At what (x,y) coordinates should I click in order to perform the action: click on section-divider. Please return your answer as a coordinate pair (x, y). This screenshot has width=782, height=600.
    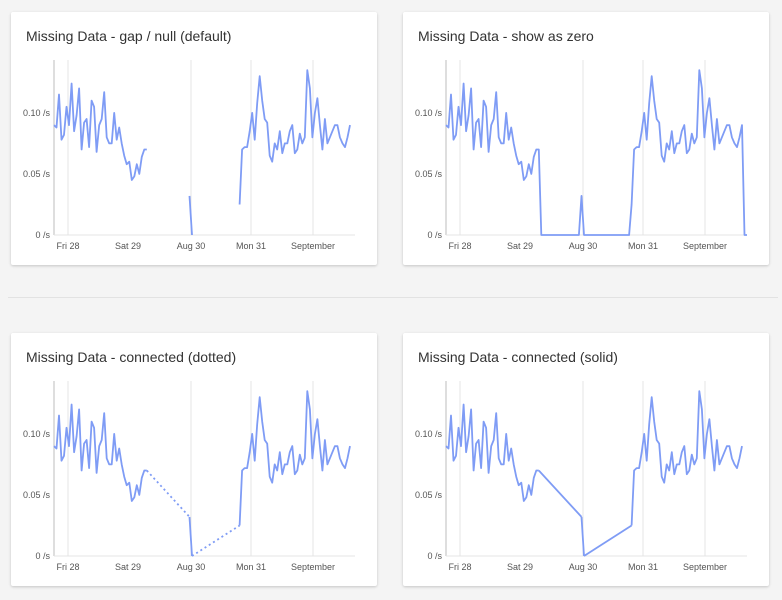
    Looking at the image, I should click on (393, 297).